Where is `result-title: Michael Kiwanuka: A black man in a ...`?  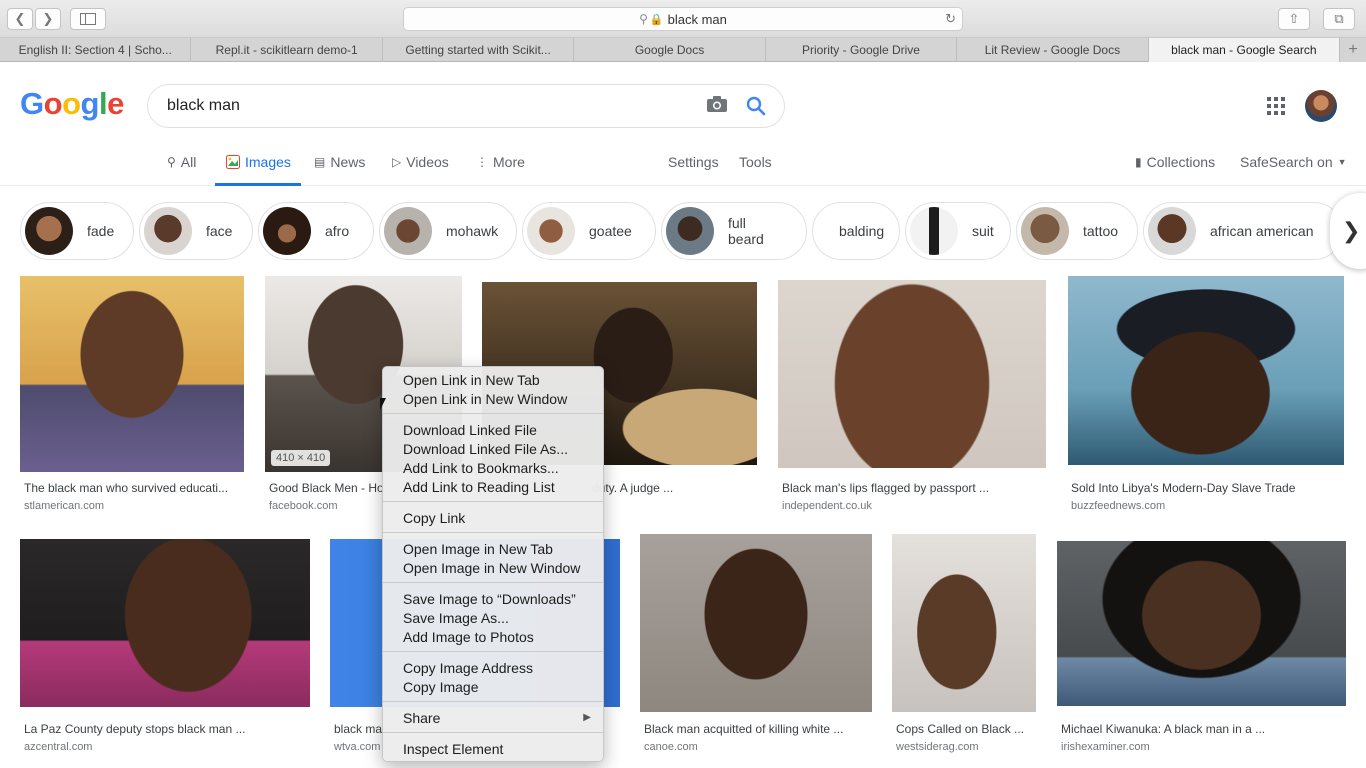
result-title: Michael Kiwanuka: A black man in a ... is located at coordinates (1203, 729).